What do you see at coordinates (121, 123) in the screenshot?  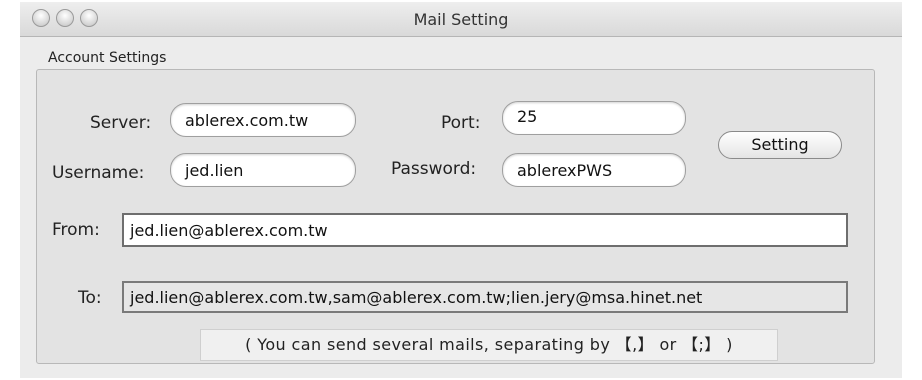 I see `server-label: Server:` at bounding box center [121, 123].